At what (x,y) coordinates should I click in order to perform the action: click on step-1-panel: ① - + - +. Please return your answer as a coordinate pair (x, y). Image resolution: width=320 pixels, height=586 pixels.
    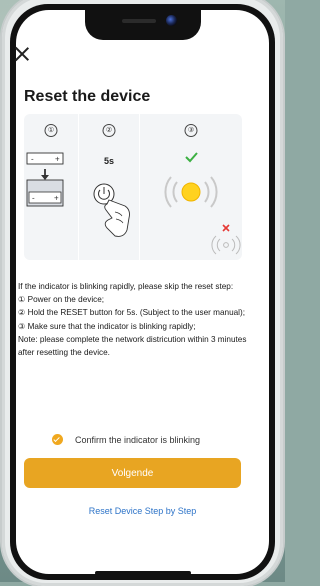
    Looking at the image, I should click on (51, 187).